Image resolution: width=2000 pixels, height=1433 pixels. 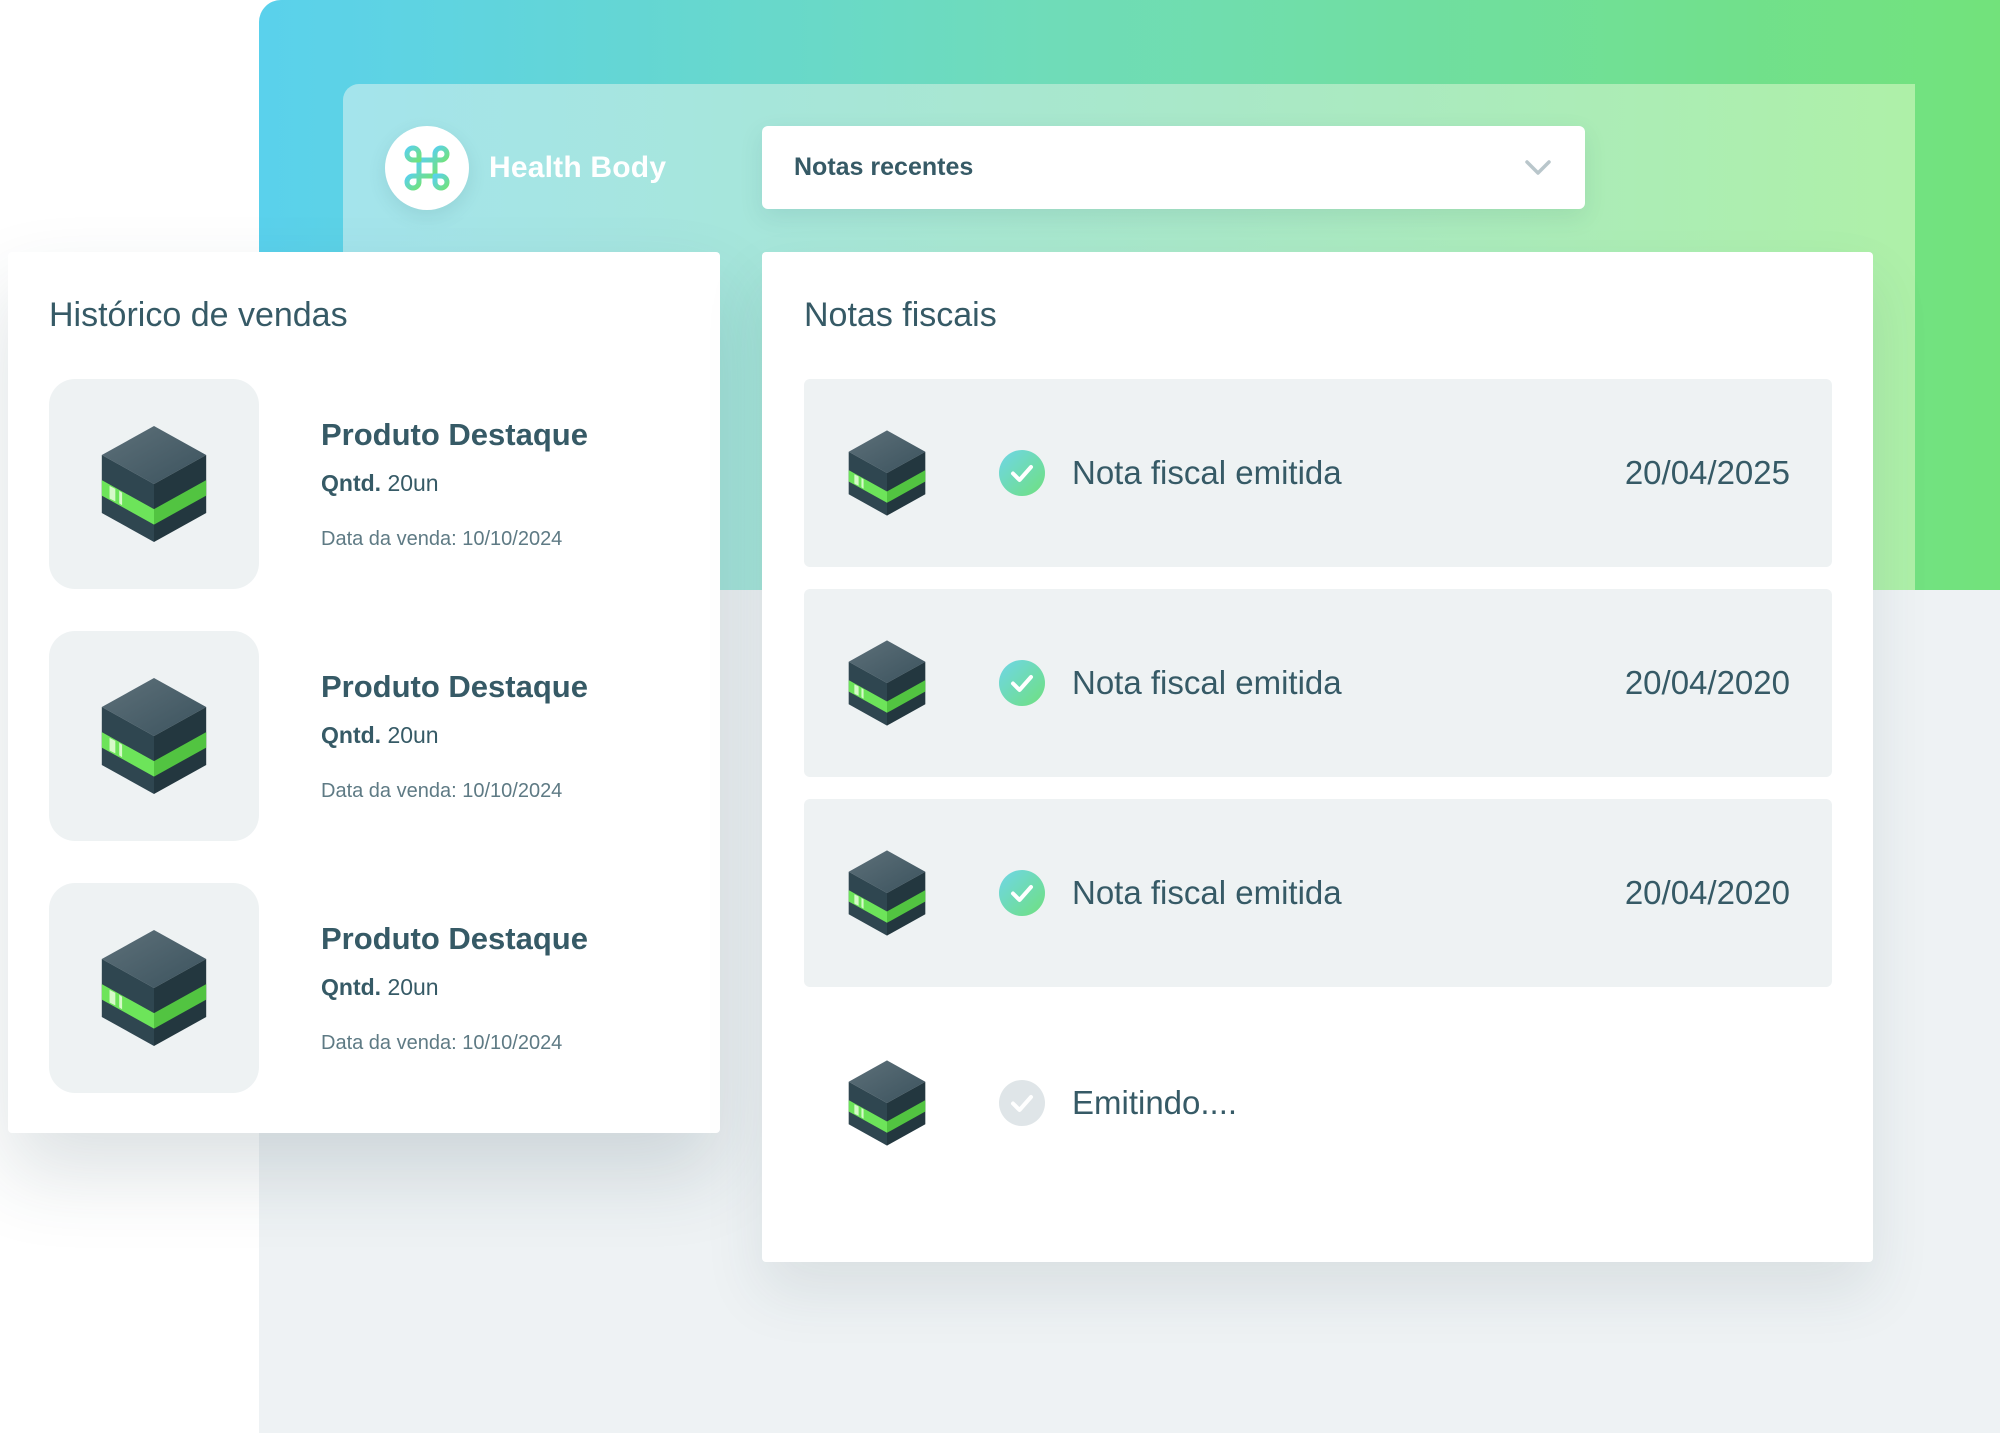 I want to click on dropdown-selected-value: Notas recentes, so click(x=884, y=167).